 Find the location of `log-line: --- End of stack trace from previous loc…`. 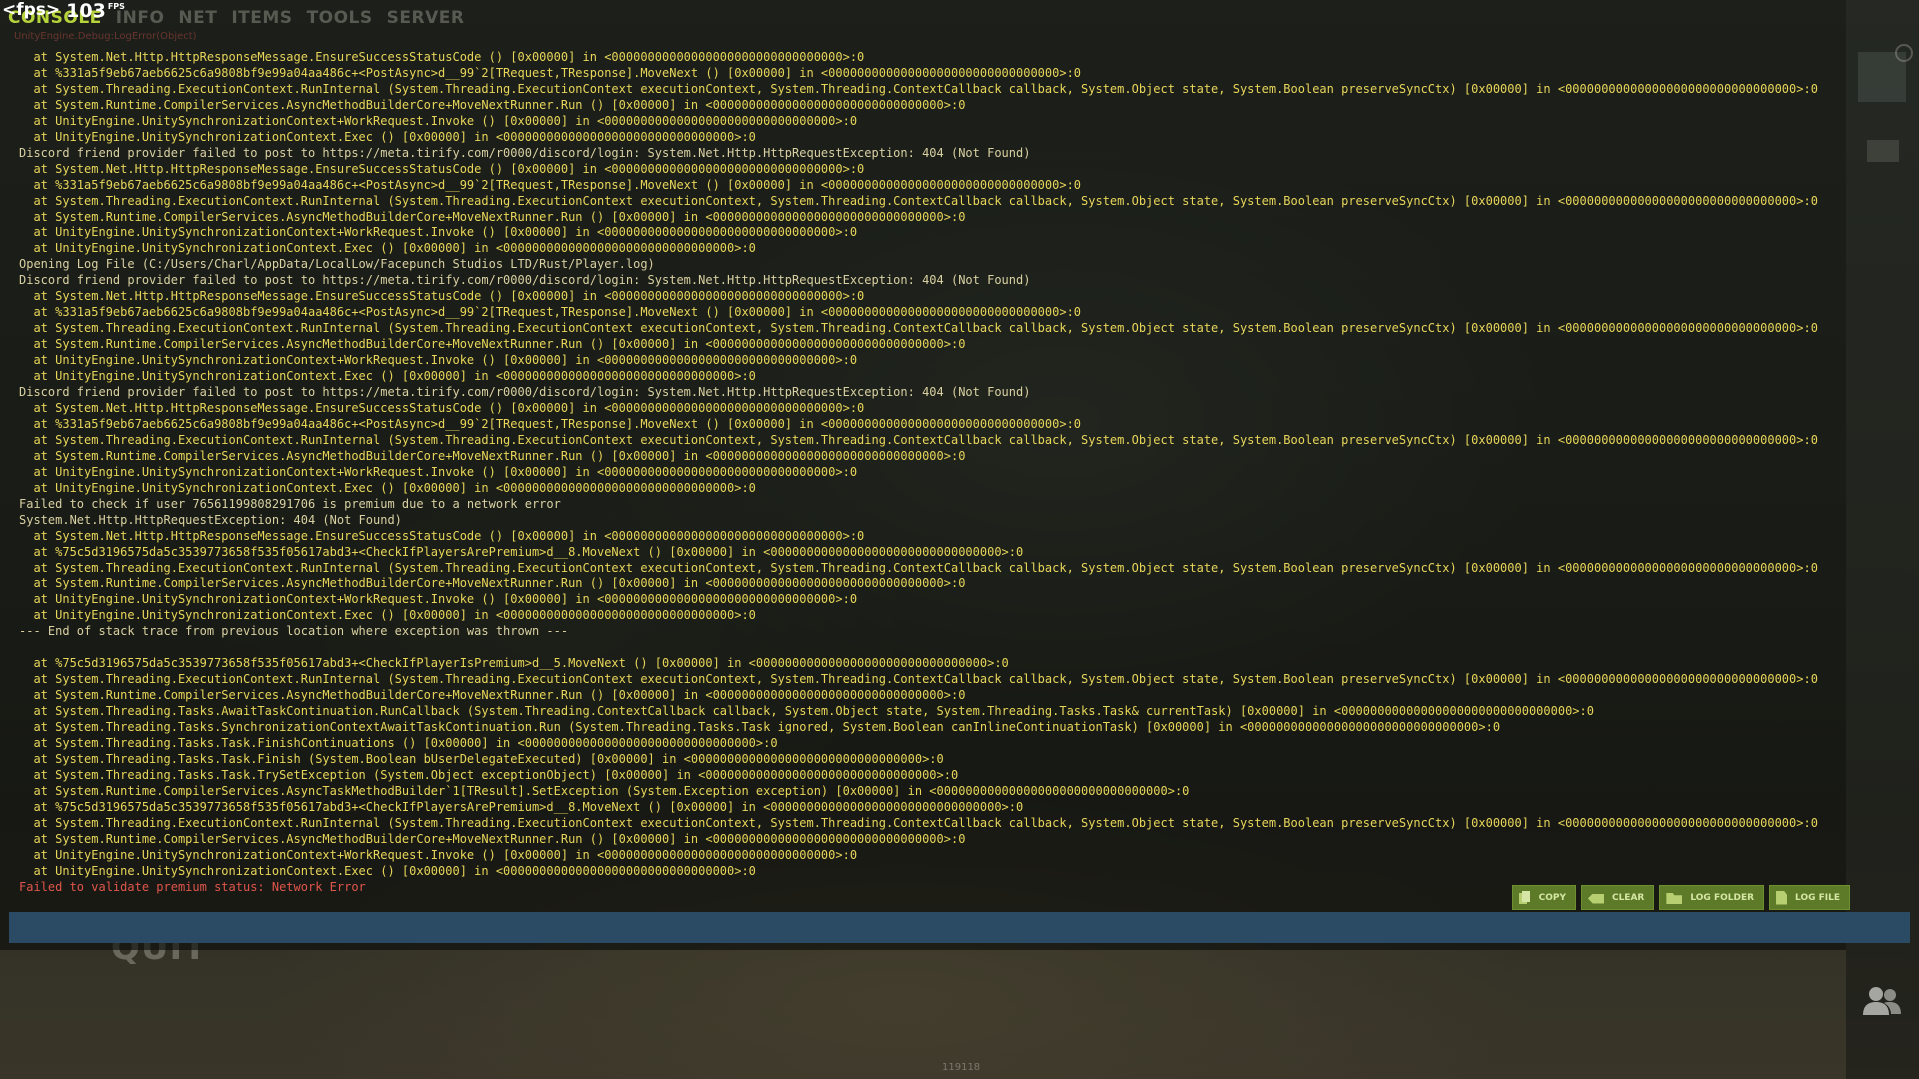

log-line: --- End of stack trace from previous loc… is located at coordinates (294, 631).